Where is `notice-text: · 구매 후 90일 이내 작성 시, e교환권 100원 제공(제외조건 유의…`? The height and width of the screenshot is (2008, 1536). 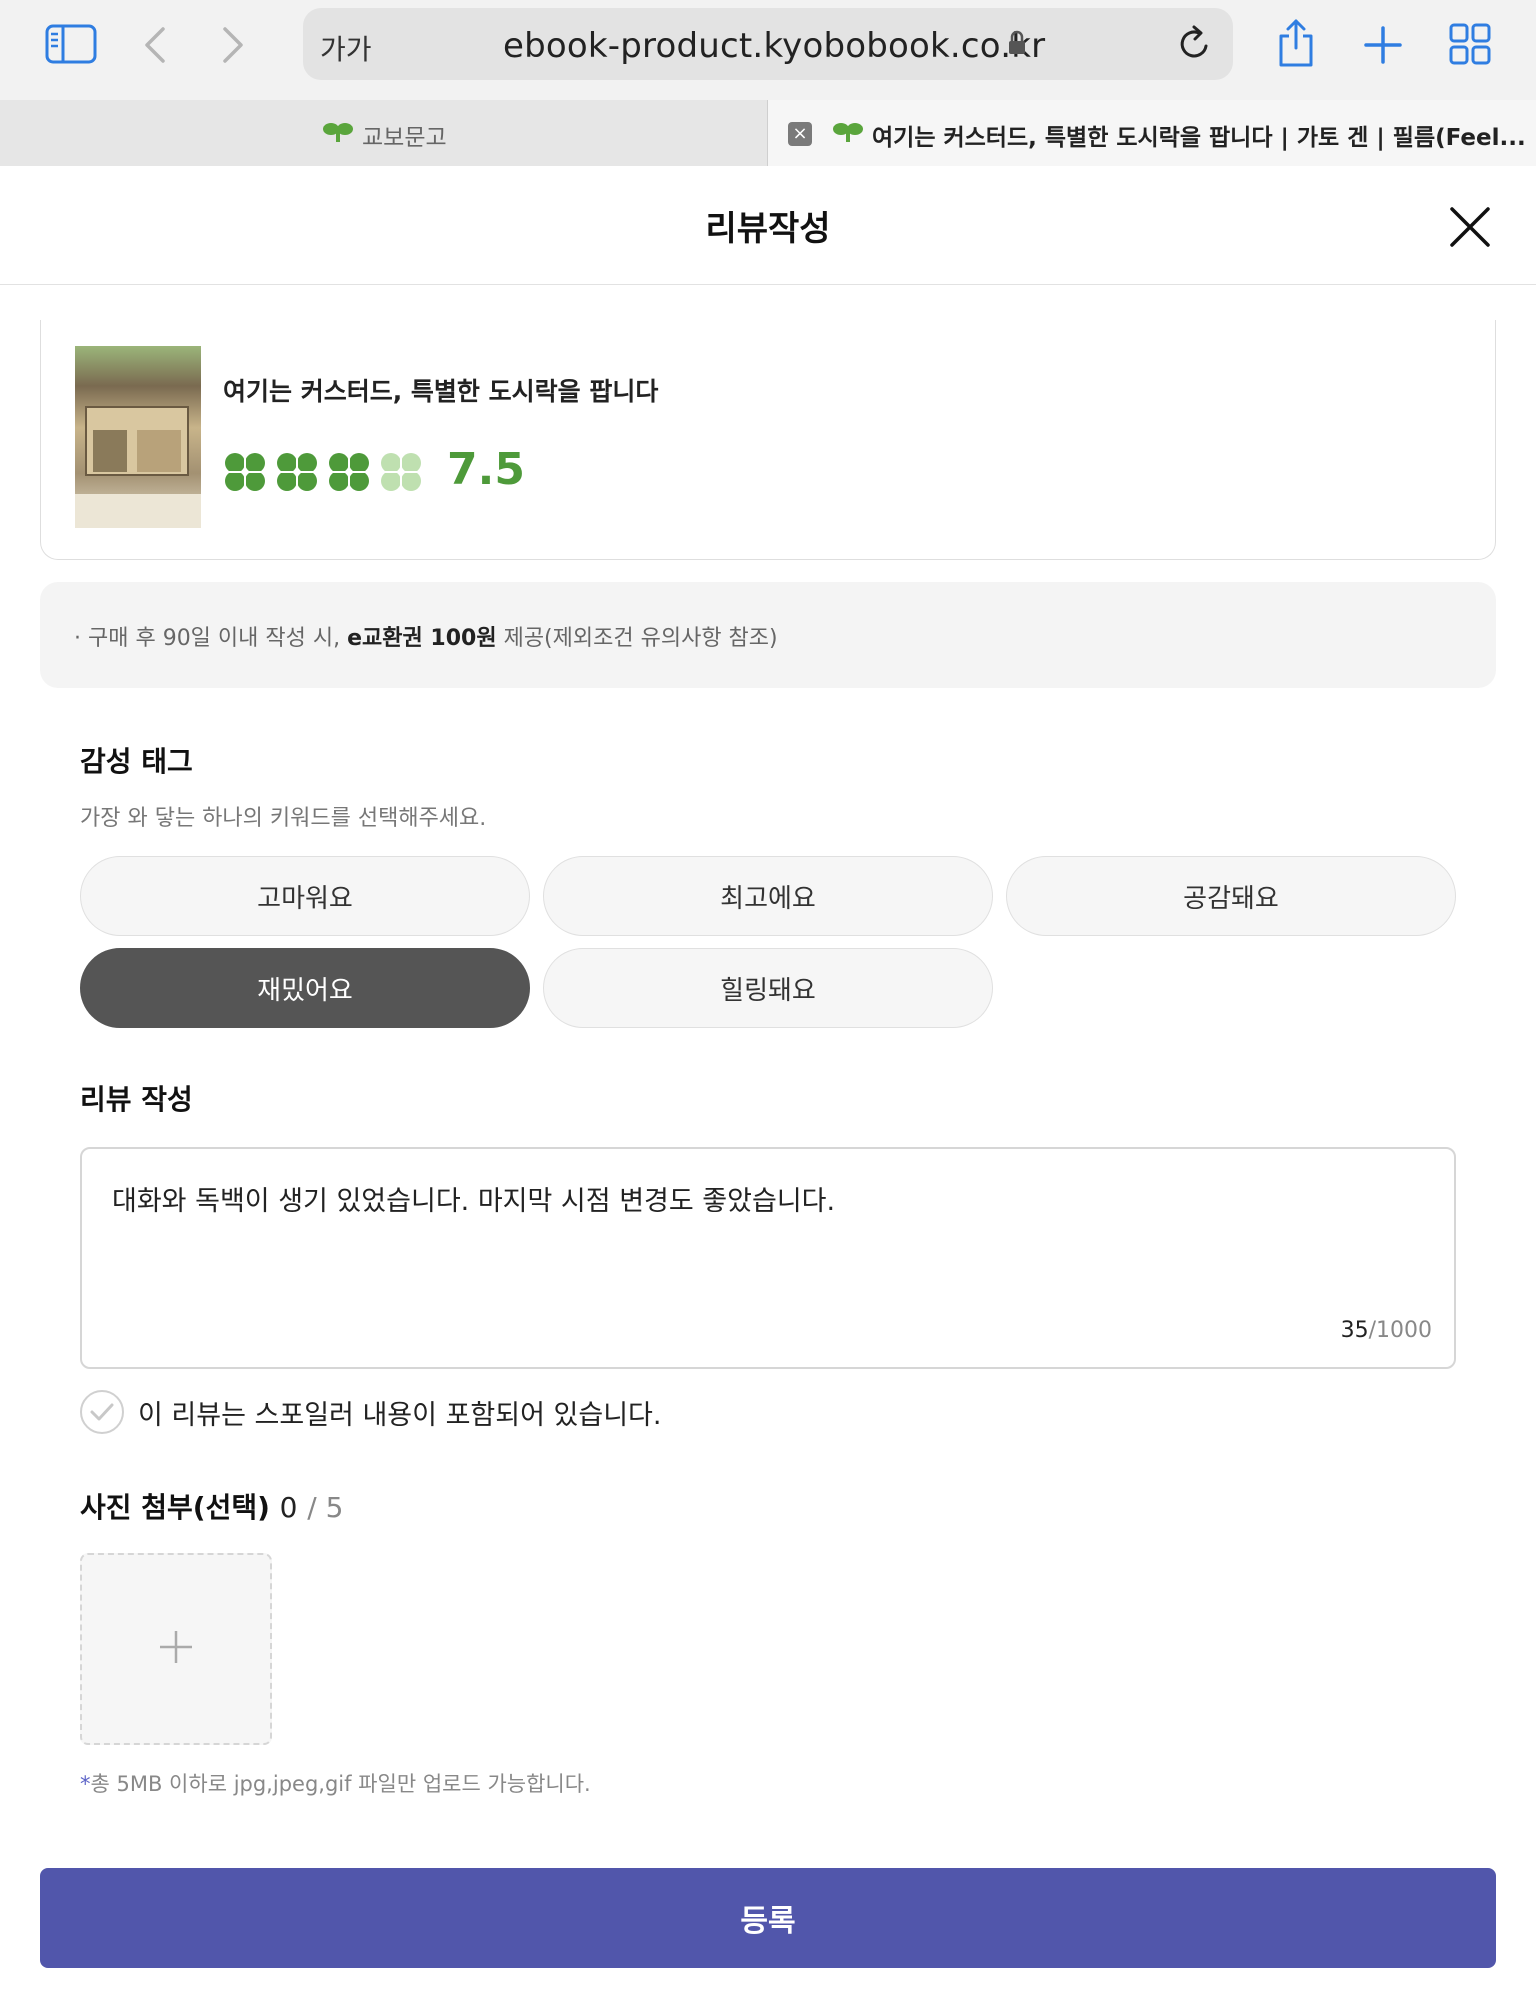 notice-text: · 구매 후 90일 이내 작성 시, e교환권 100원 제공(제외조건 유의… is located at coordinates (426, 636).